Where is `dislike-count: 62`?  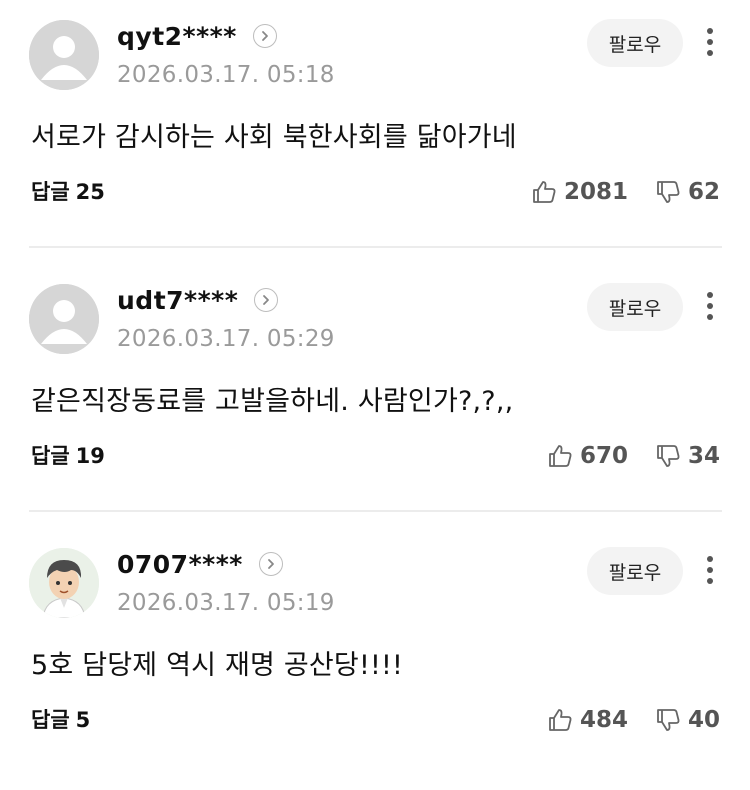
dislike-count: 62 is located at coordinates (703, 192).